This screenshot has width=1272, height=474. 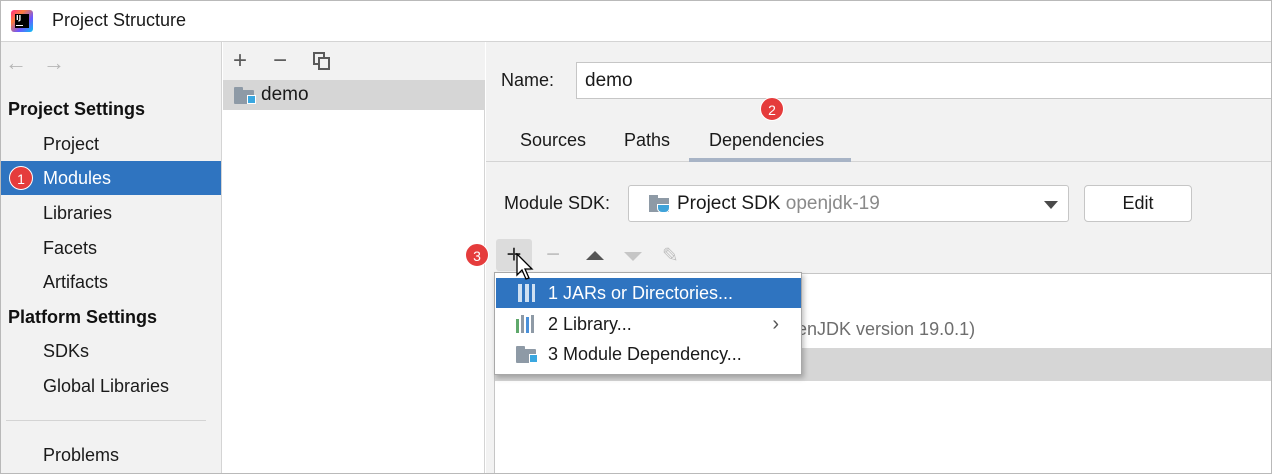 What do you see at coordinates (111, 282) in the screenshot?
I see `sidebar-item-artifacts: Artifacts` at bounding box center [111, 282].